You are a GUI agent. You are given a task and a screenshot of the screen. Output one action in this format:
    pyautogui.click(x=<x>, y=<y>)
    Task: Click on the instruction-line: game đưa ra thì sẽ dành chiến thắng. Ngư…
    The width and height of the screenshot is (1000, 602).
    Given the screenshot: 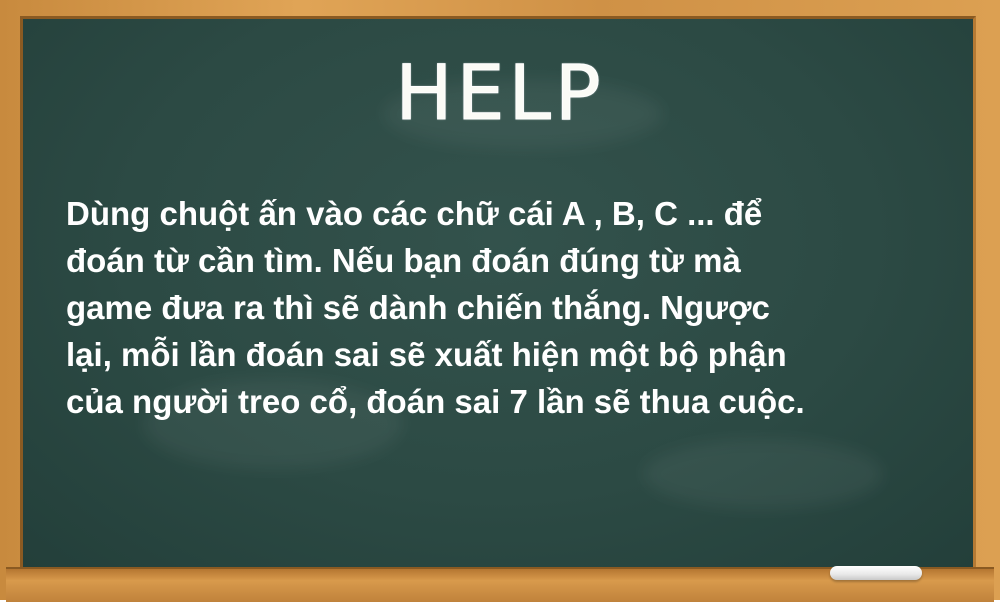 What is the action you would take?
    pyautogui.click(x=418, y=307)
    